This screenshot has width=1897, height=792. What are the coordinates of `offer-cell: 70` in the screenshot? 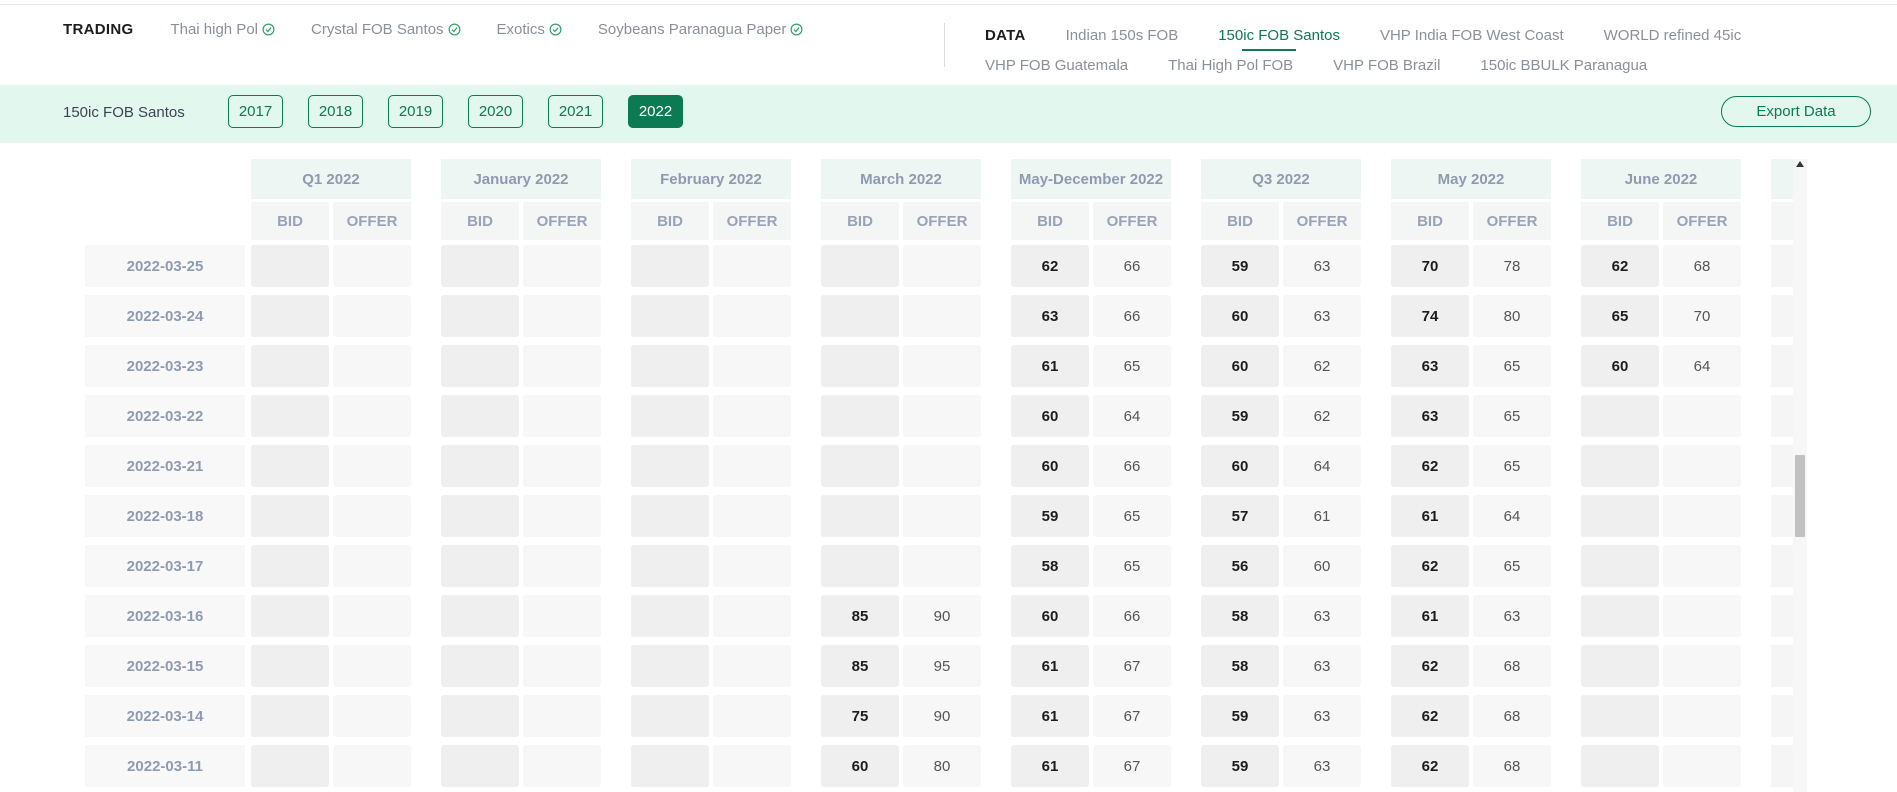 It's located at (1702, 316).